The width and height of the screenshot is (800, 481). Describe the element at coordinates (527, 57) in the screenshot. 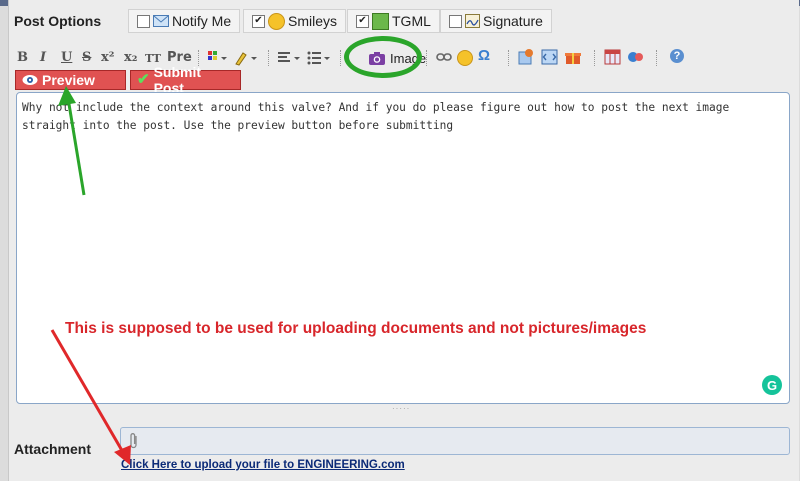

I see `quote-icon` at that location.